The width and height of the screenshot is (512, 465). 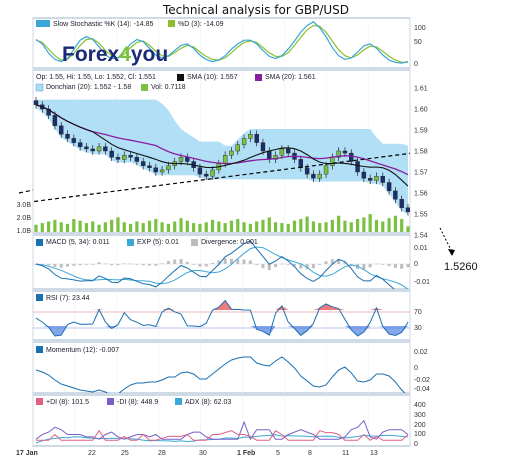 What do you see at coordinates (178, 401) in the screenshot?
I see `adx-swatch` at bounding box center [178, 401].